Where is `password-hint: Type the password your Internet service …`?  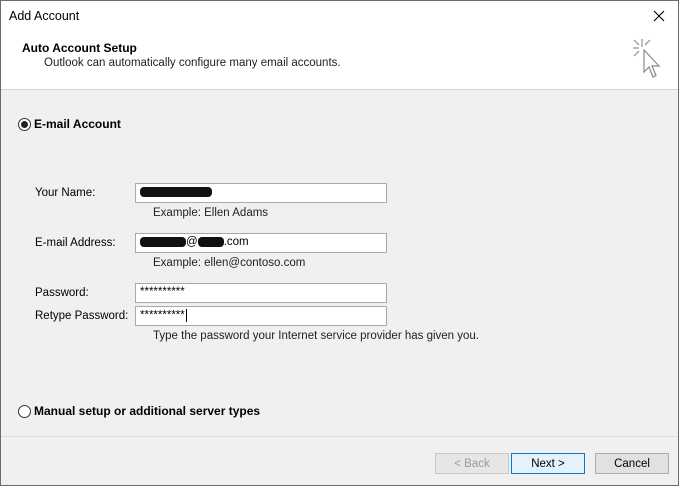 password-hint: Type the password your Internet service … is located at coordinates (316, 336).